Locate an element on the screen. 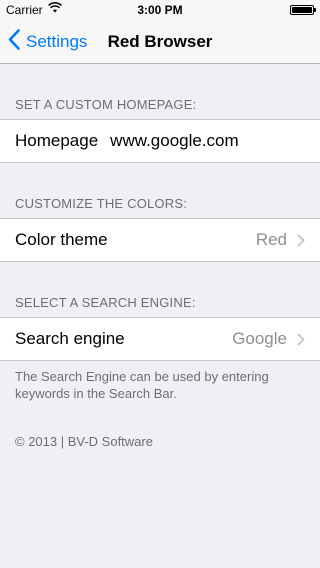  status-time: 3:00 PM is located at coordinates (160, 10).